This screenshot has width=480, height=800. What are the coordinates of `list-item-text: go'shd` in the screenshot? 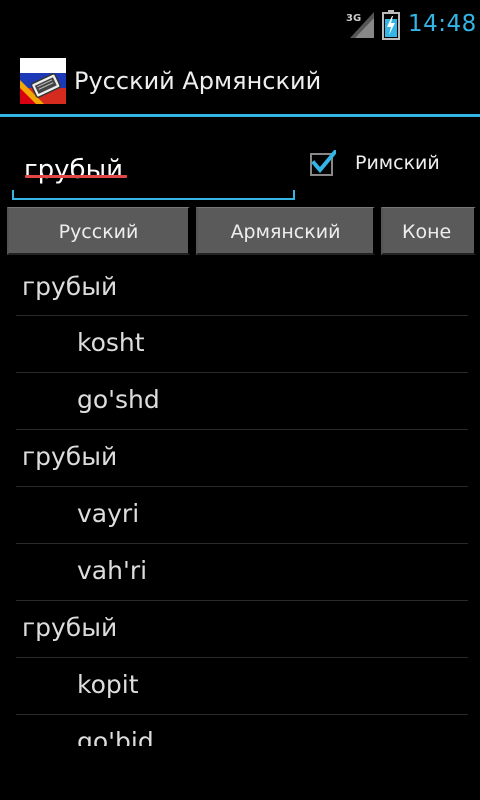 It's located at (118, 399).